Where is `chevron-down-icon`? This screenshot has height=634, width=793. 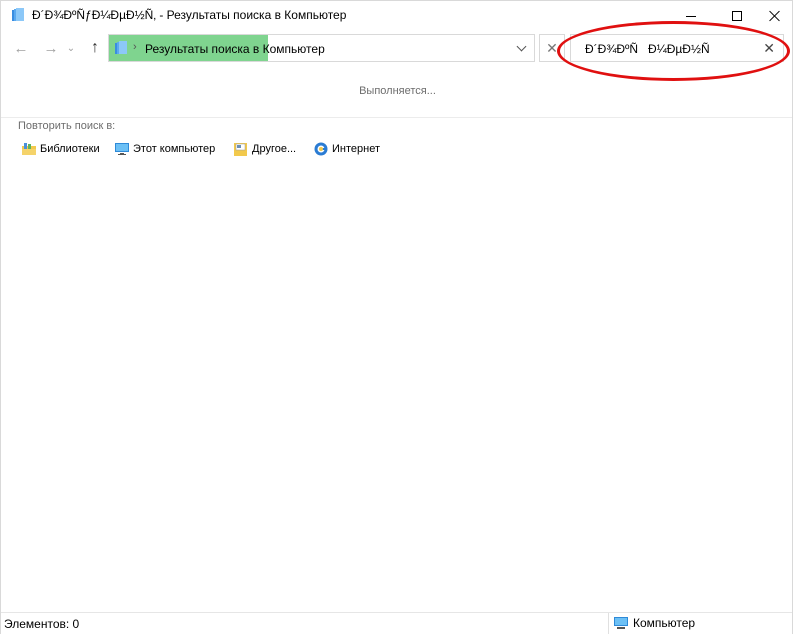 chevron-down-icon is located at coordinates (521, 46).